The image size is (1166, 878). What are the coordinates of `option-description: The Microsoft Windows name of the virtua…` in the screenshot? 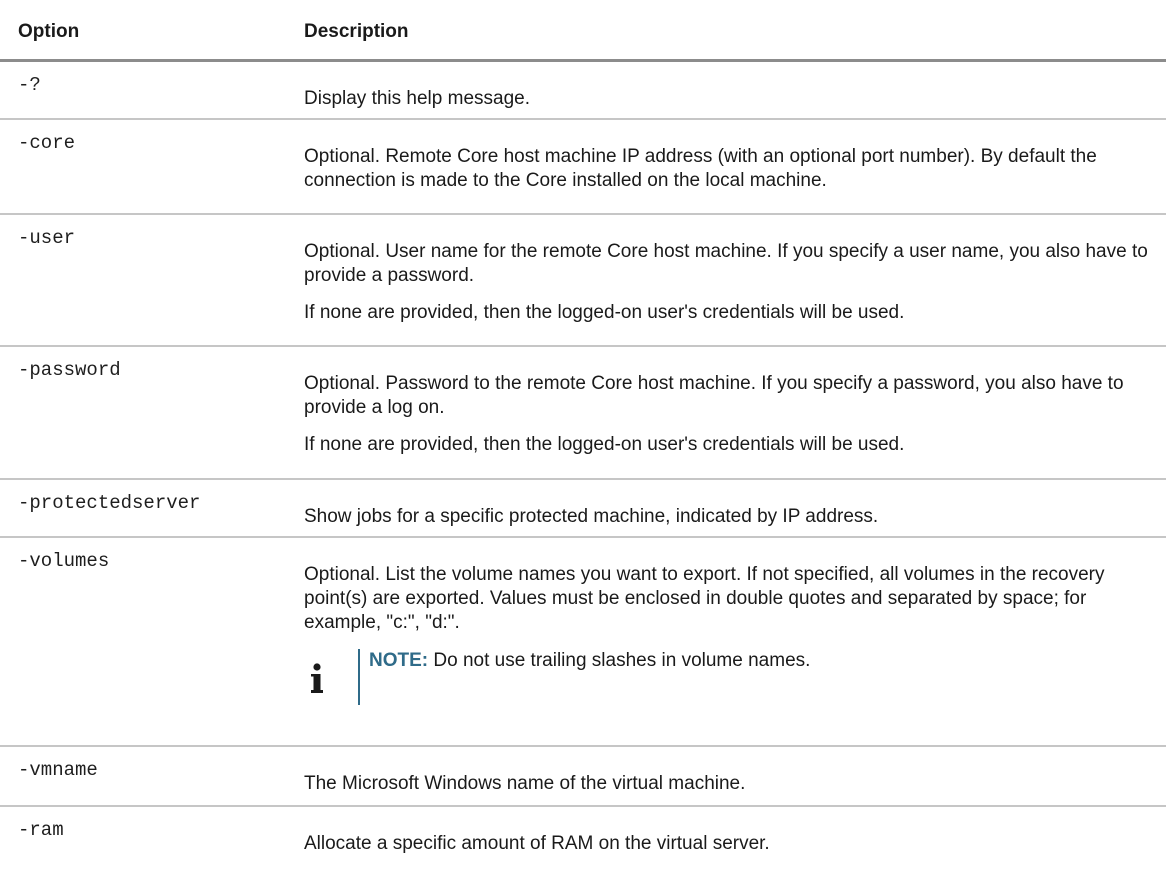 It's located at (729, 784).